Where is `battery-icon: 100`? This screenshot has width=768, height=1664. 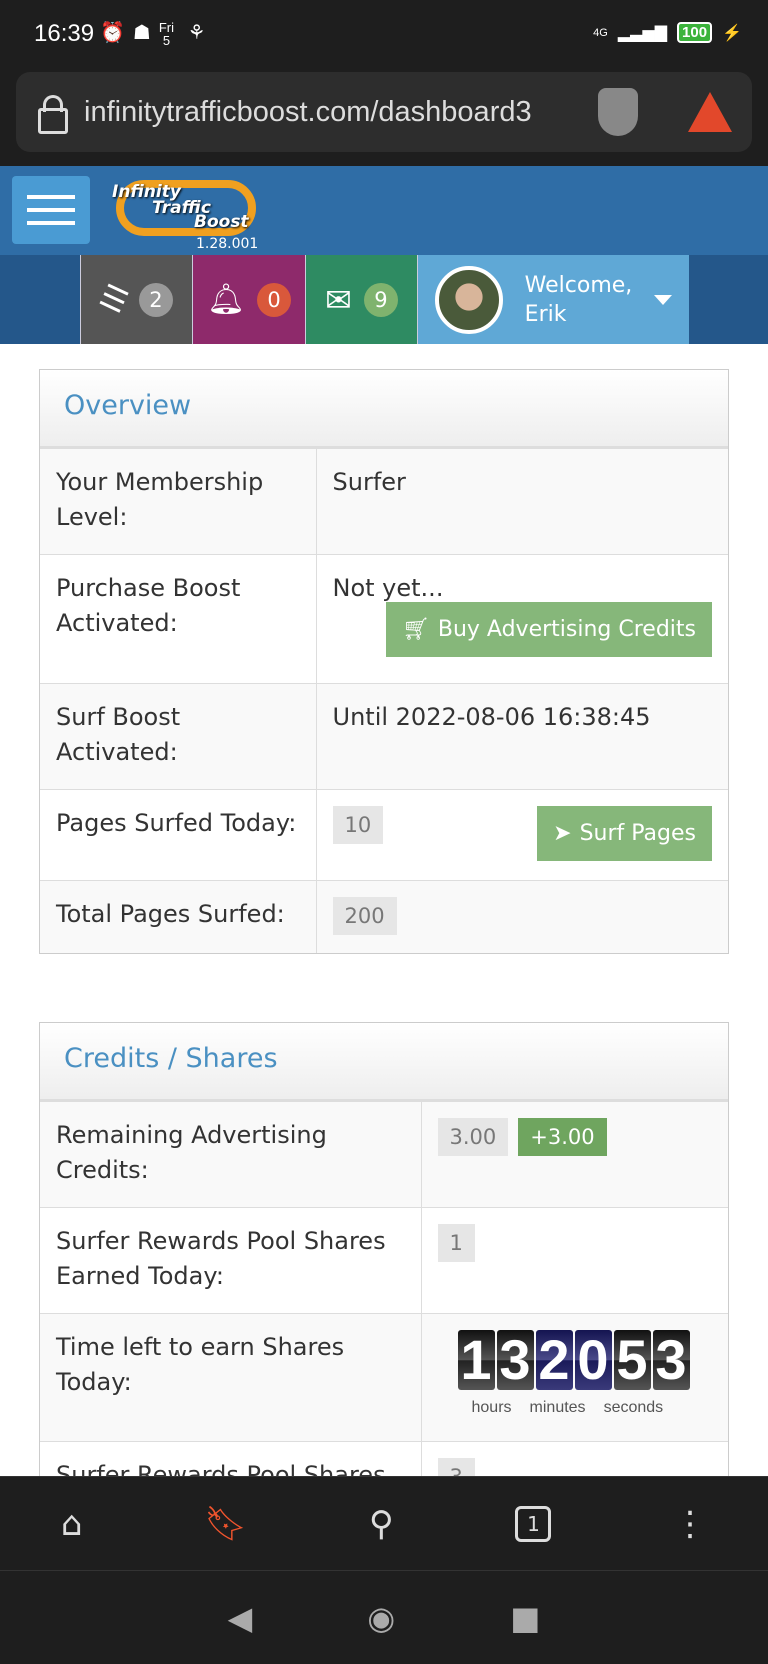
battery-icon: 100 is located at coordinates (695, 32).